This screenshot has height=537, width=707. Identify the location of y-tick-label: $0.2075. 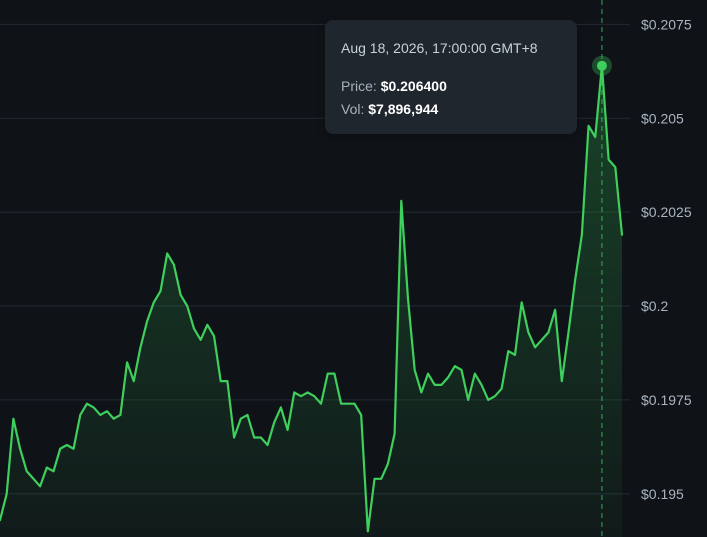
(666, 24).